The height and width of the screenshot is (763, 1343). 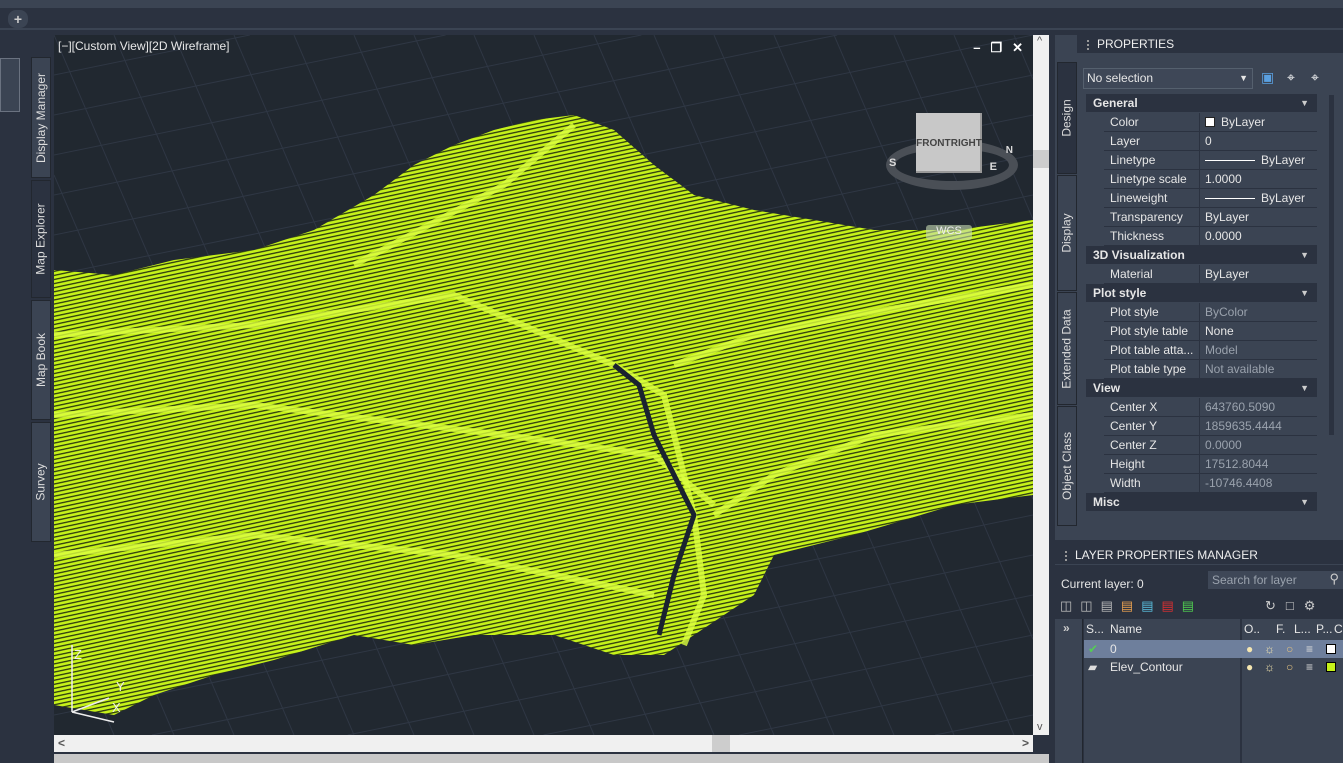 What do you see at coordinates (1086, 606) in the screenshot?
I see `new-group-filter-icon: ◫` at bounding box center [1086, 606].